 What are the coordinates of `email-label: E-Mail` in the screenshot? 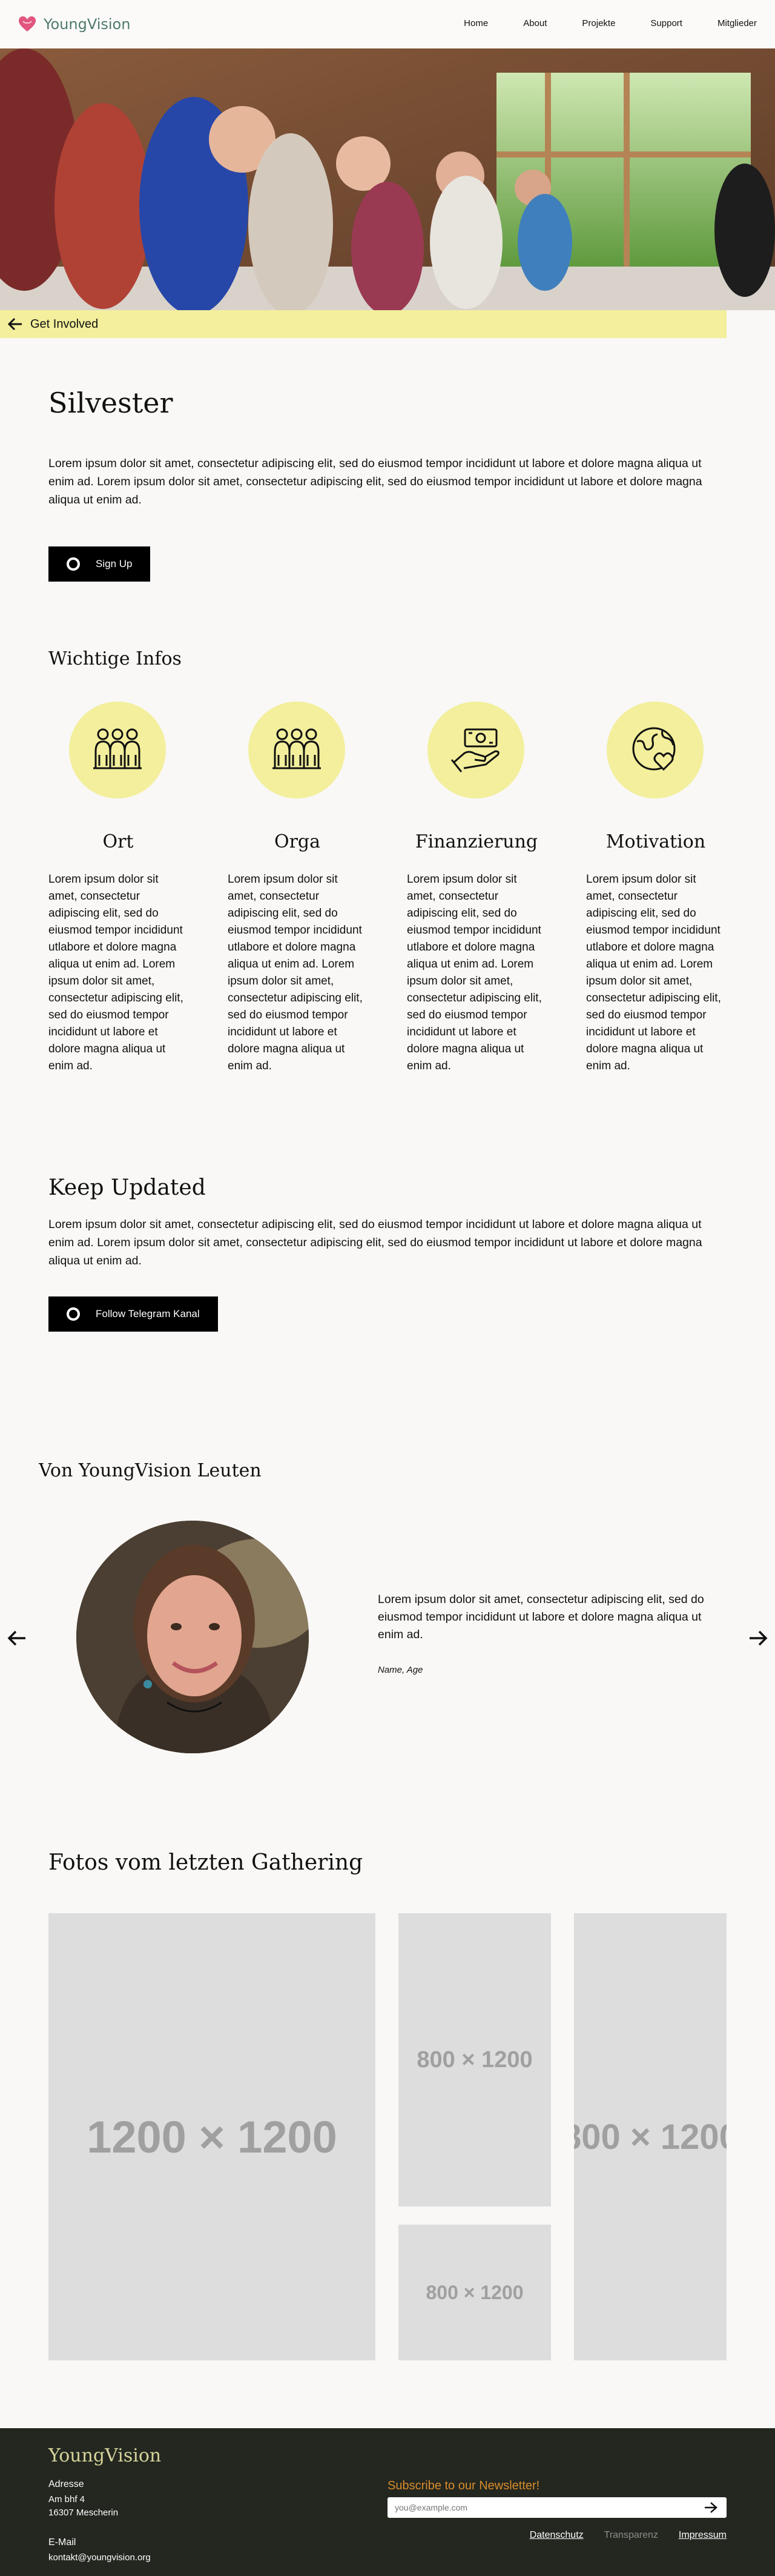 It's located at (62, 2542).